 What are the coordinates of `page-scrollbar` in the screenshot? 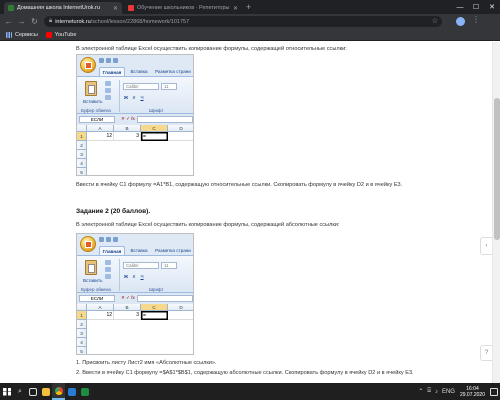 It's located at (496, 212).